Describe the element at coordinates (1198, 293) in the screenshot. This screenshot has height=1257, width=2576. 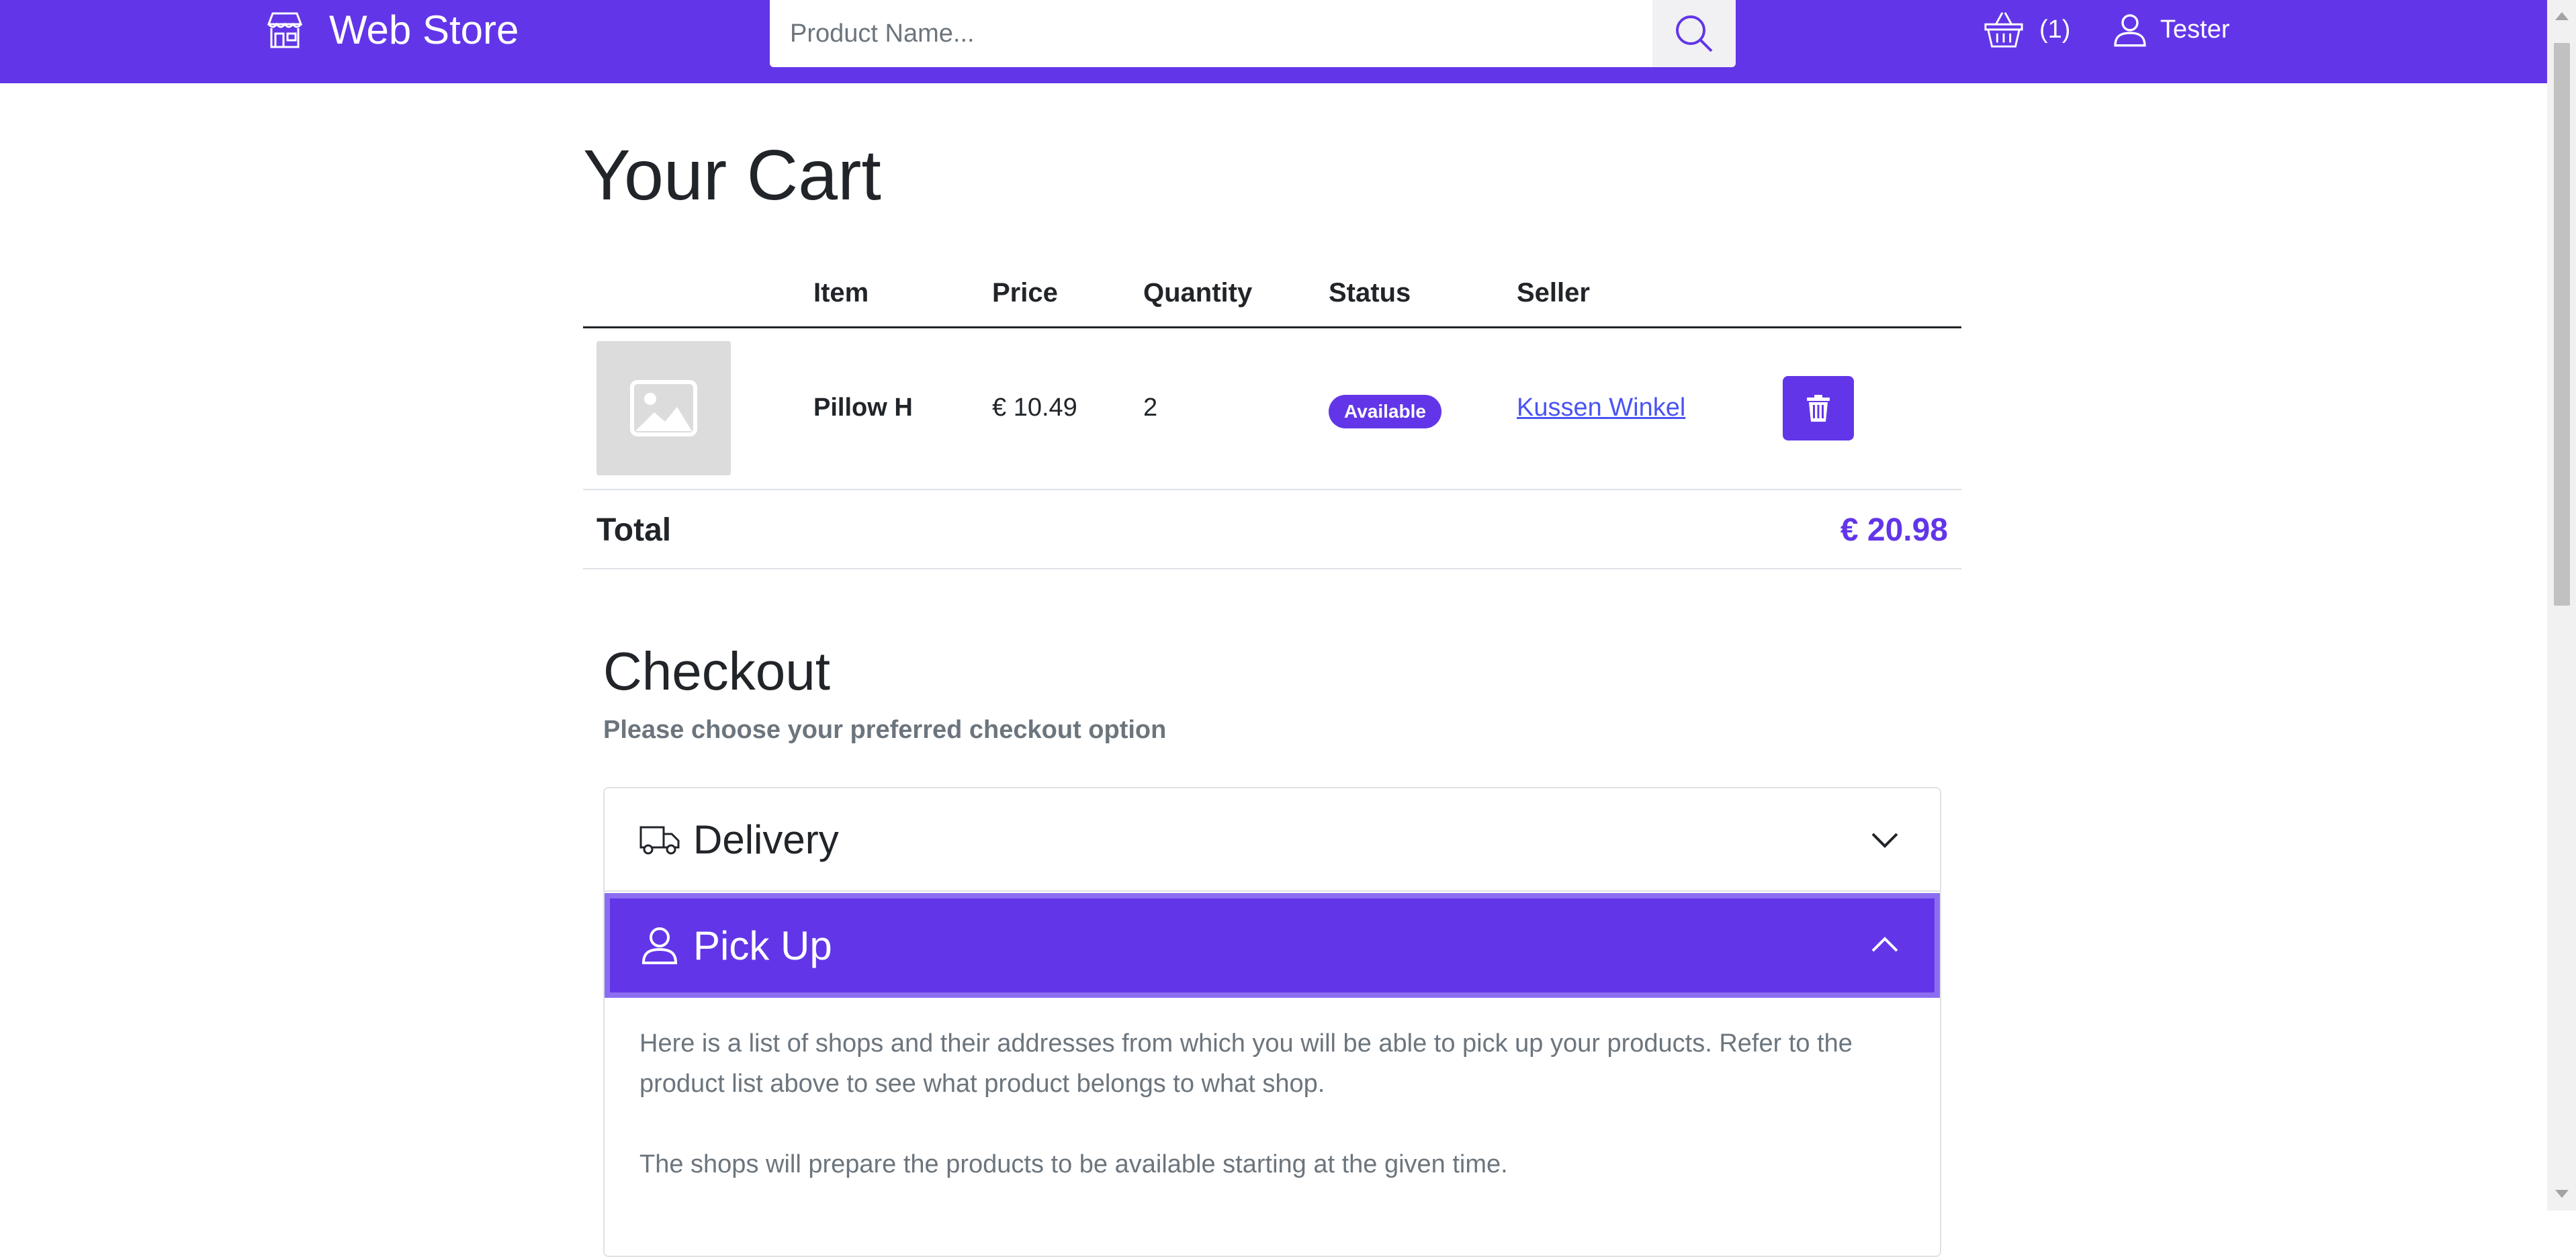
I see `column-header-quantity: Quantity` at that location.